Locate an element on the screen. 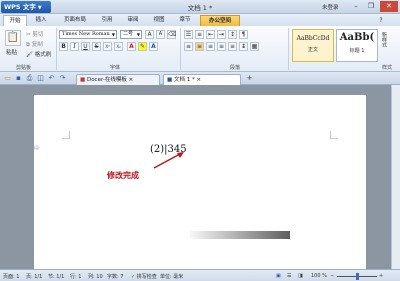 This screenshot has height=281, width=400. zoom-out-icon: − is located at coordinates (332, 276).